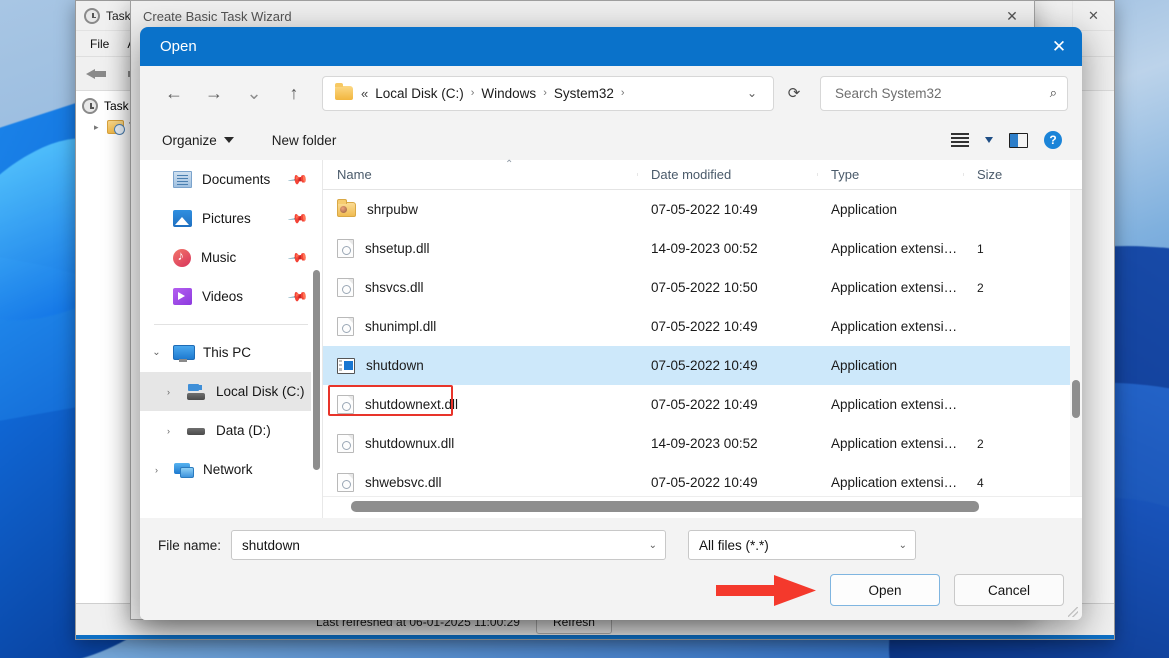 Image resolution: width=1169 pixels, height=658 pixels. What do you see at coordinates (231, 257) in the screenshot?
I see `nav-item-music: Music 📌` at bounding box center [231, 257].